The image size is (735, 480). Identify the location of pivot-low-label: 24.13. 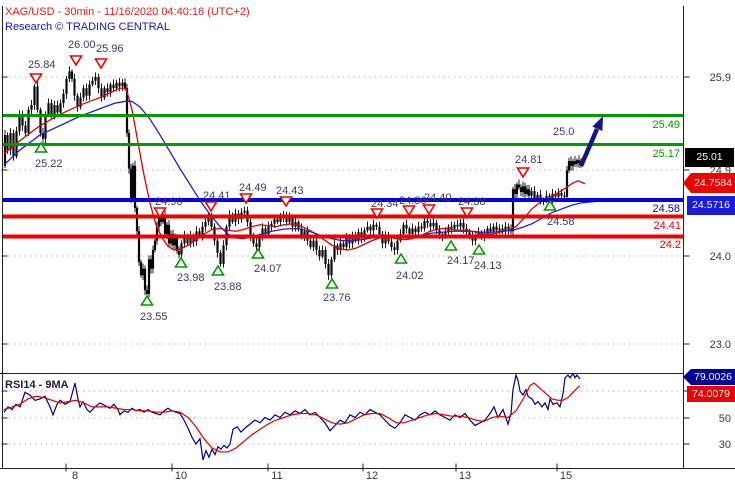
(488, 266).